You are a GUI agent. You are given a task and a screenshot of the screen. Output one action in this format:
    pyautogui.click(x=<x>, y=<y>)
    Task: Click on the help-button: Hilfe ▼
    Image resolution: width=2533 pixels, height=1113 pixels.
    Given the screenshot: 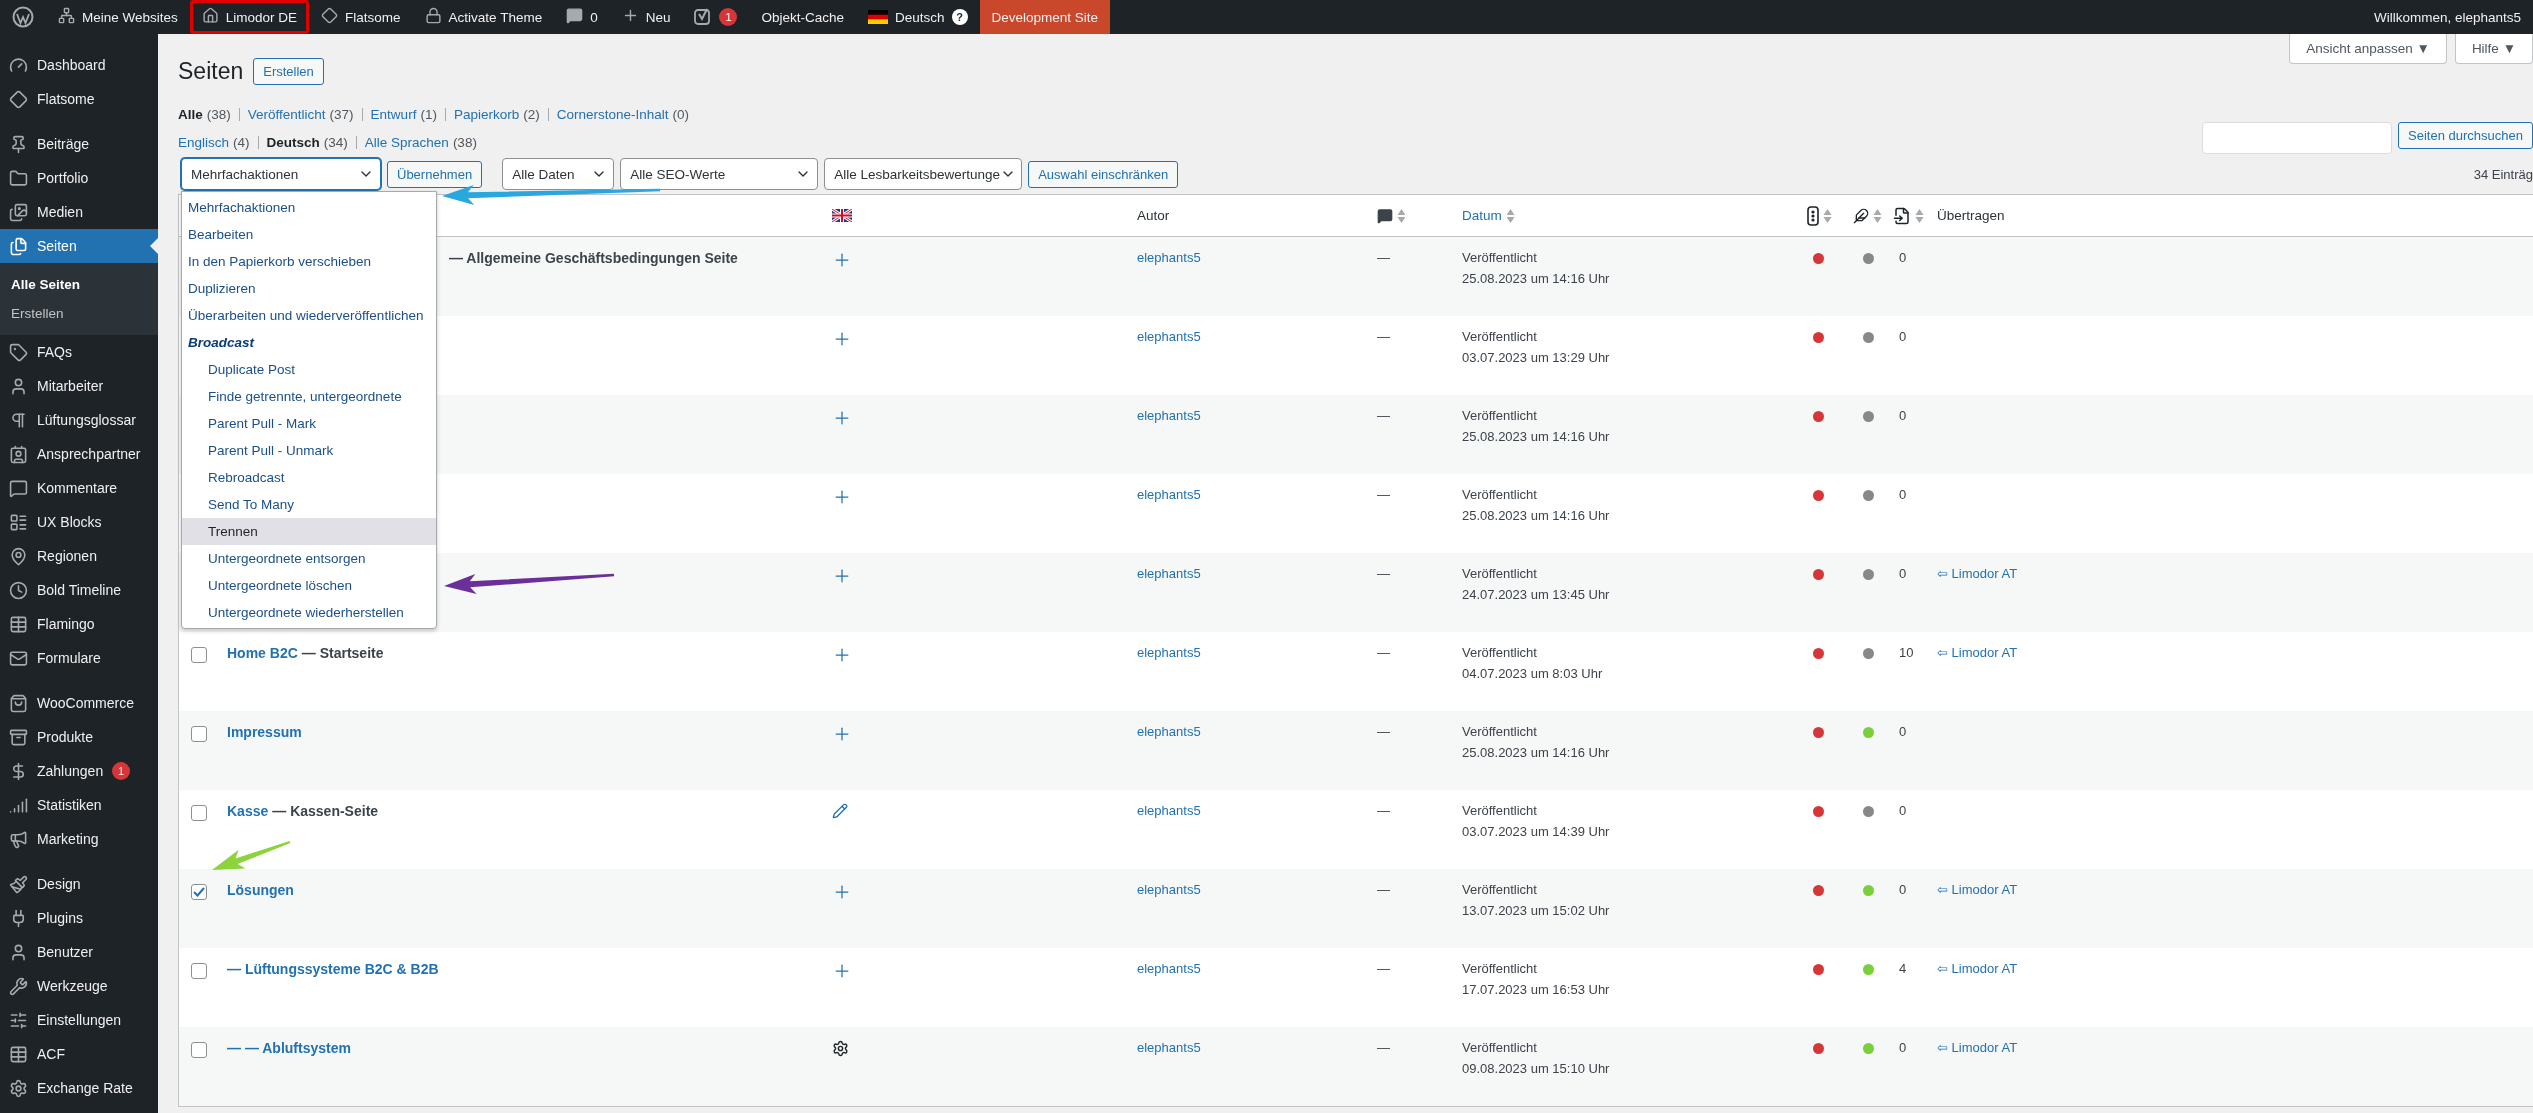 What is the action you would take?
    pyautogui.click(x=2493, y=49)
    